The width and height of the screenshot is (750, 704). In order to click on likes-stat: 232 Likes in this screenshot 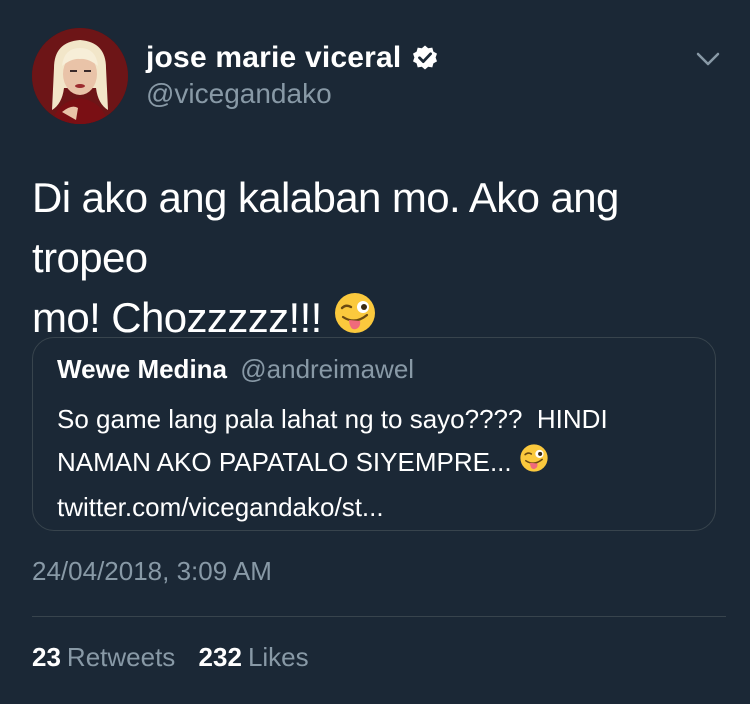, I will do `click(254, 657)`.